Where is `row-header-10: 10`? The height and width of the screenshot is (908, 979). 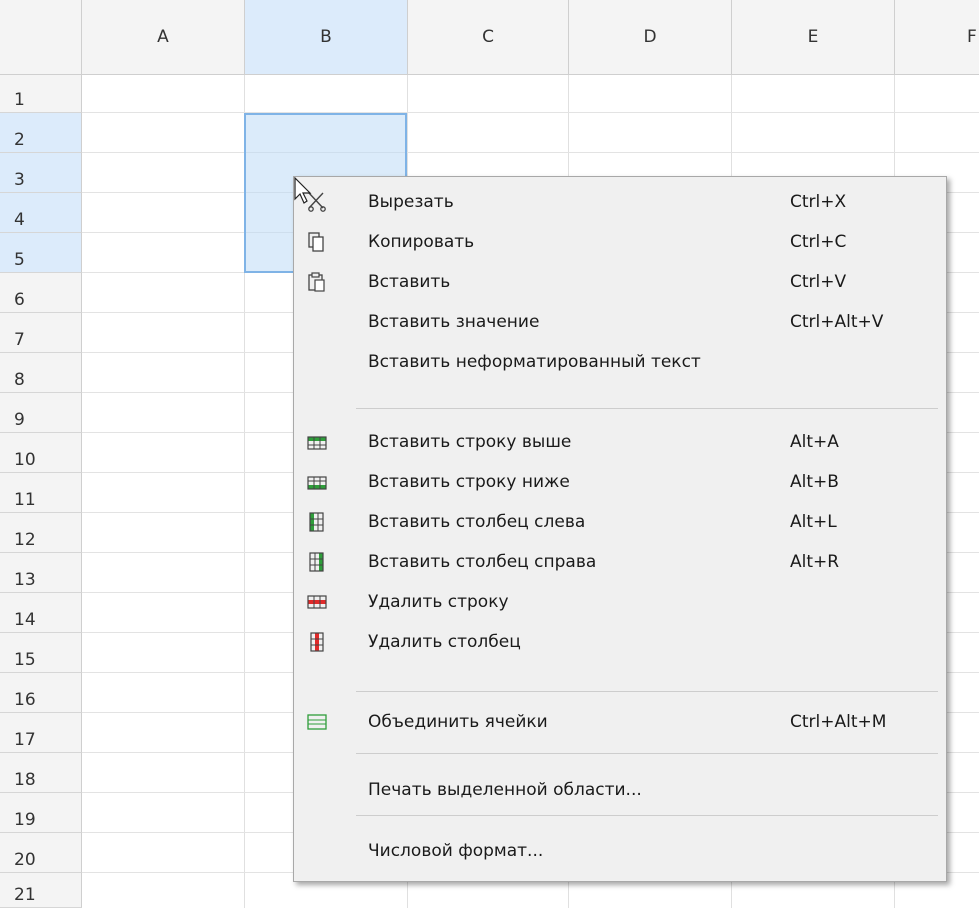
row-header-10: 10 is located at coordinates (41, 453).